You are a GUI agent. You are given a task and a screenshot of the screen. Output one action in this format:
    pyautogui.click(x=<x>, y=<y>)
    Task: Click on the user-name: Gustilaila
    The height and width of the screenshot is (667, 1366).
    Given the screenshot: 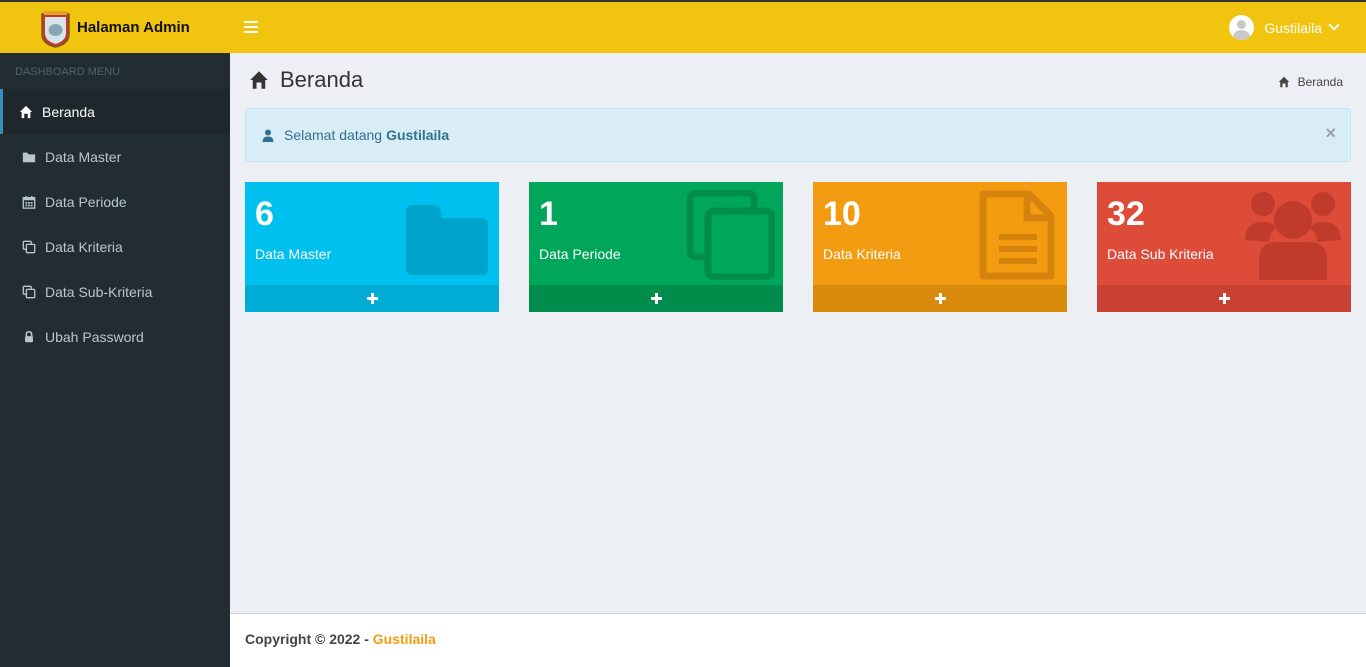 What is the action you would take?
    pyautogui.click(x=1293, y=27)
    